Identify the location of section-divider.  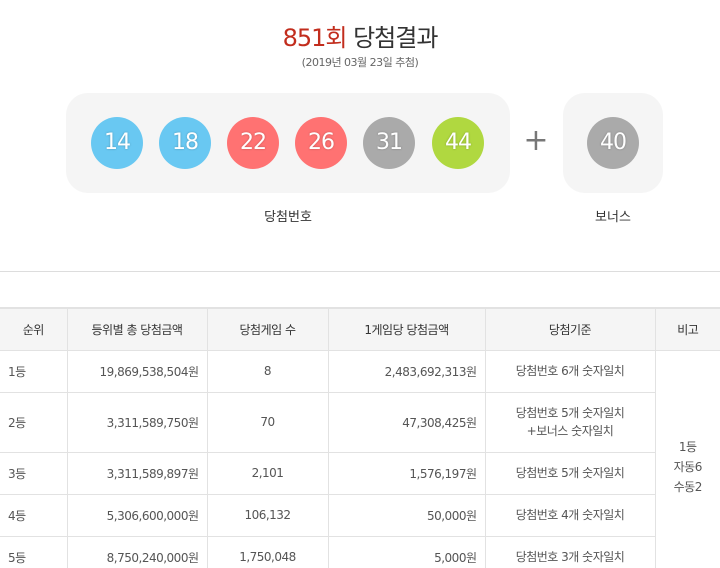
(360, 271).